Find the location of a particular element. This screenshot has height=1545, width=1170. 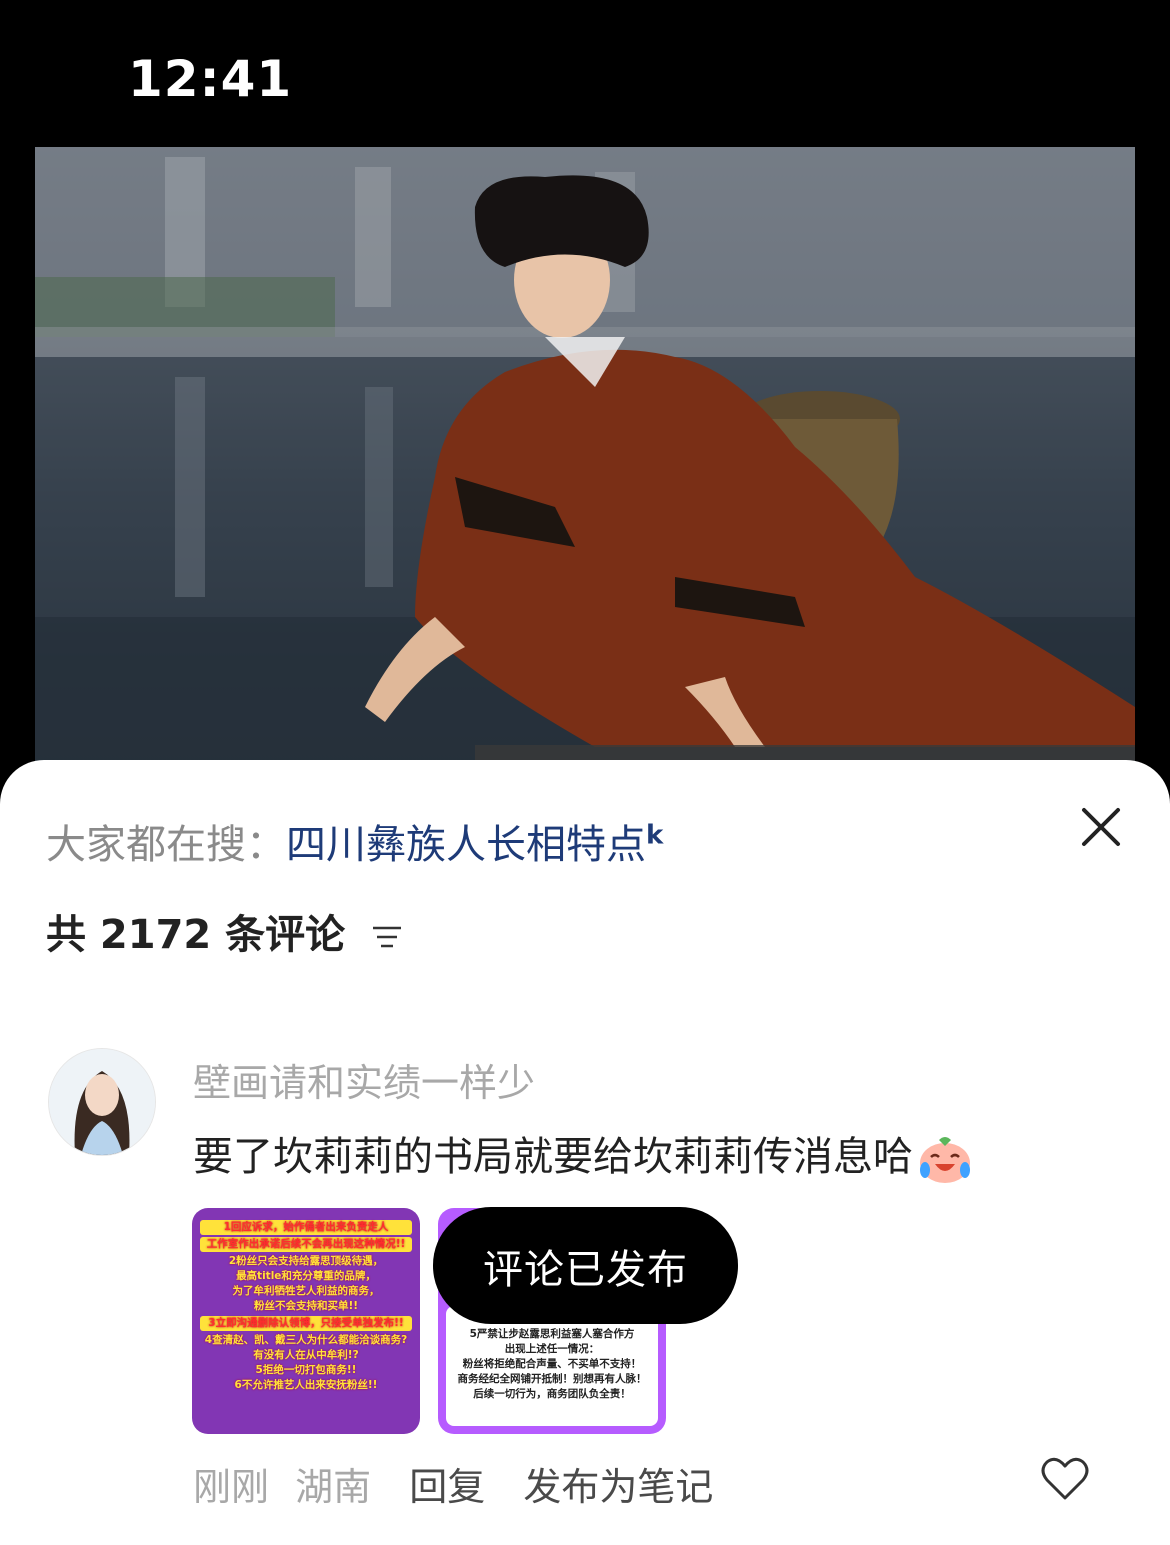

search-suggest-prefix: 大家都在搜： is located at coordinates (166, 845).